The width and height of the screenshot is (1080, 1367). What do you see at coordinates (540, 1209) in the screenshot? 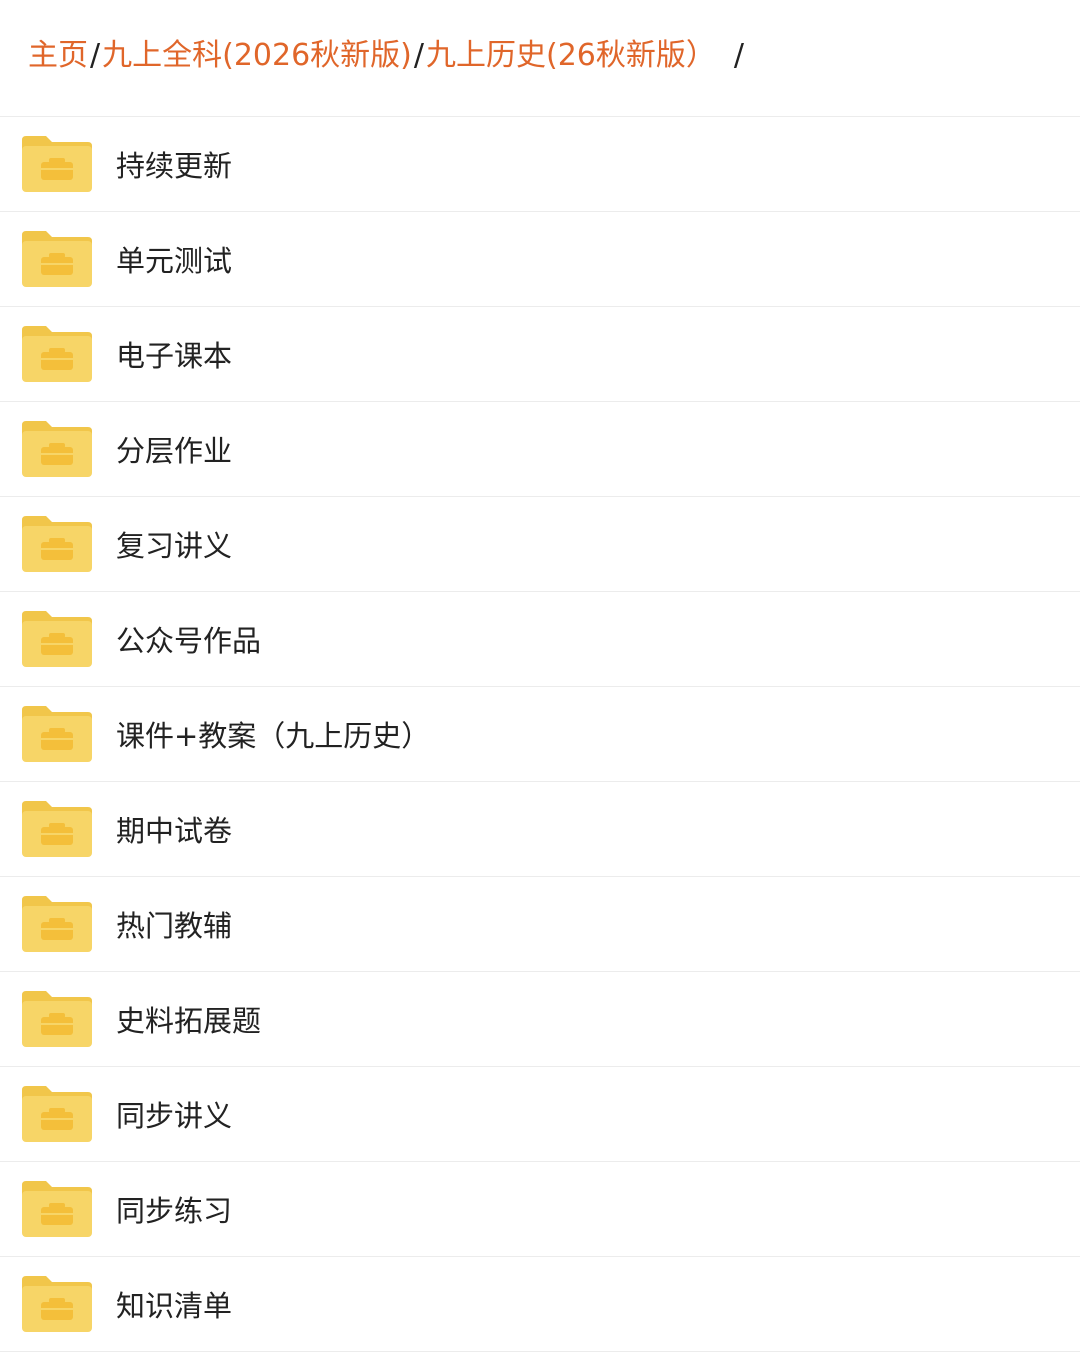
I see `folder-item: 同步练习` at bounding box center [540, 1209].